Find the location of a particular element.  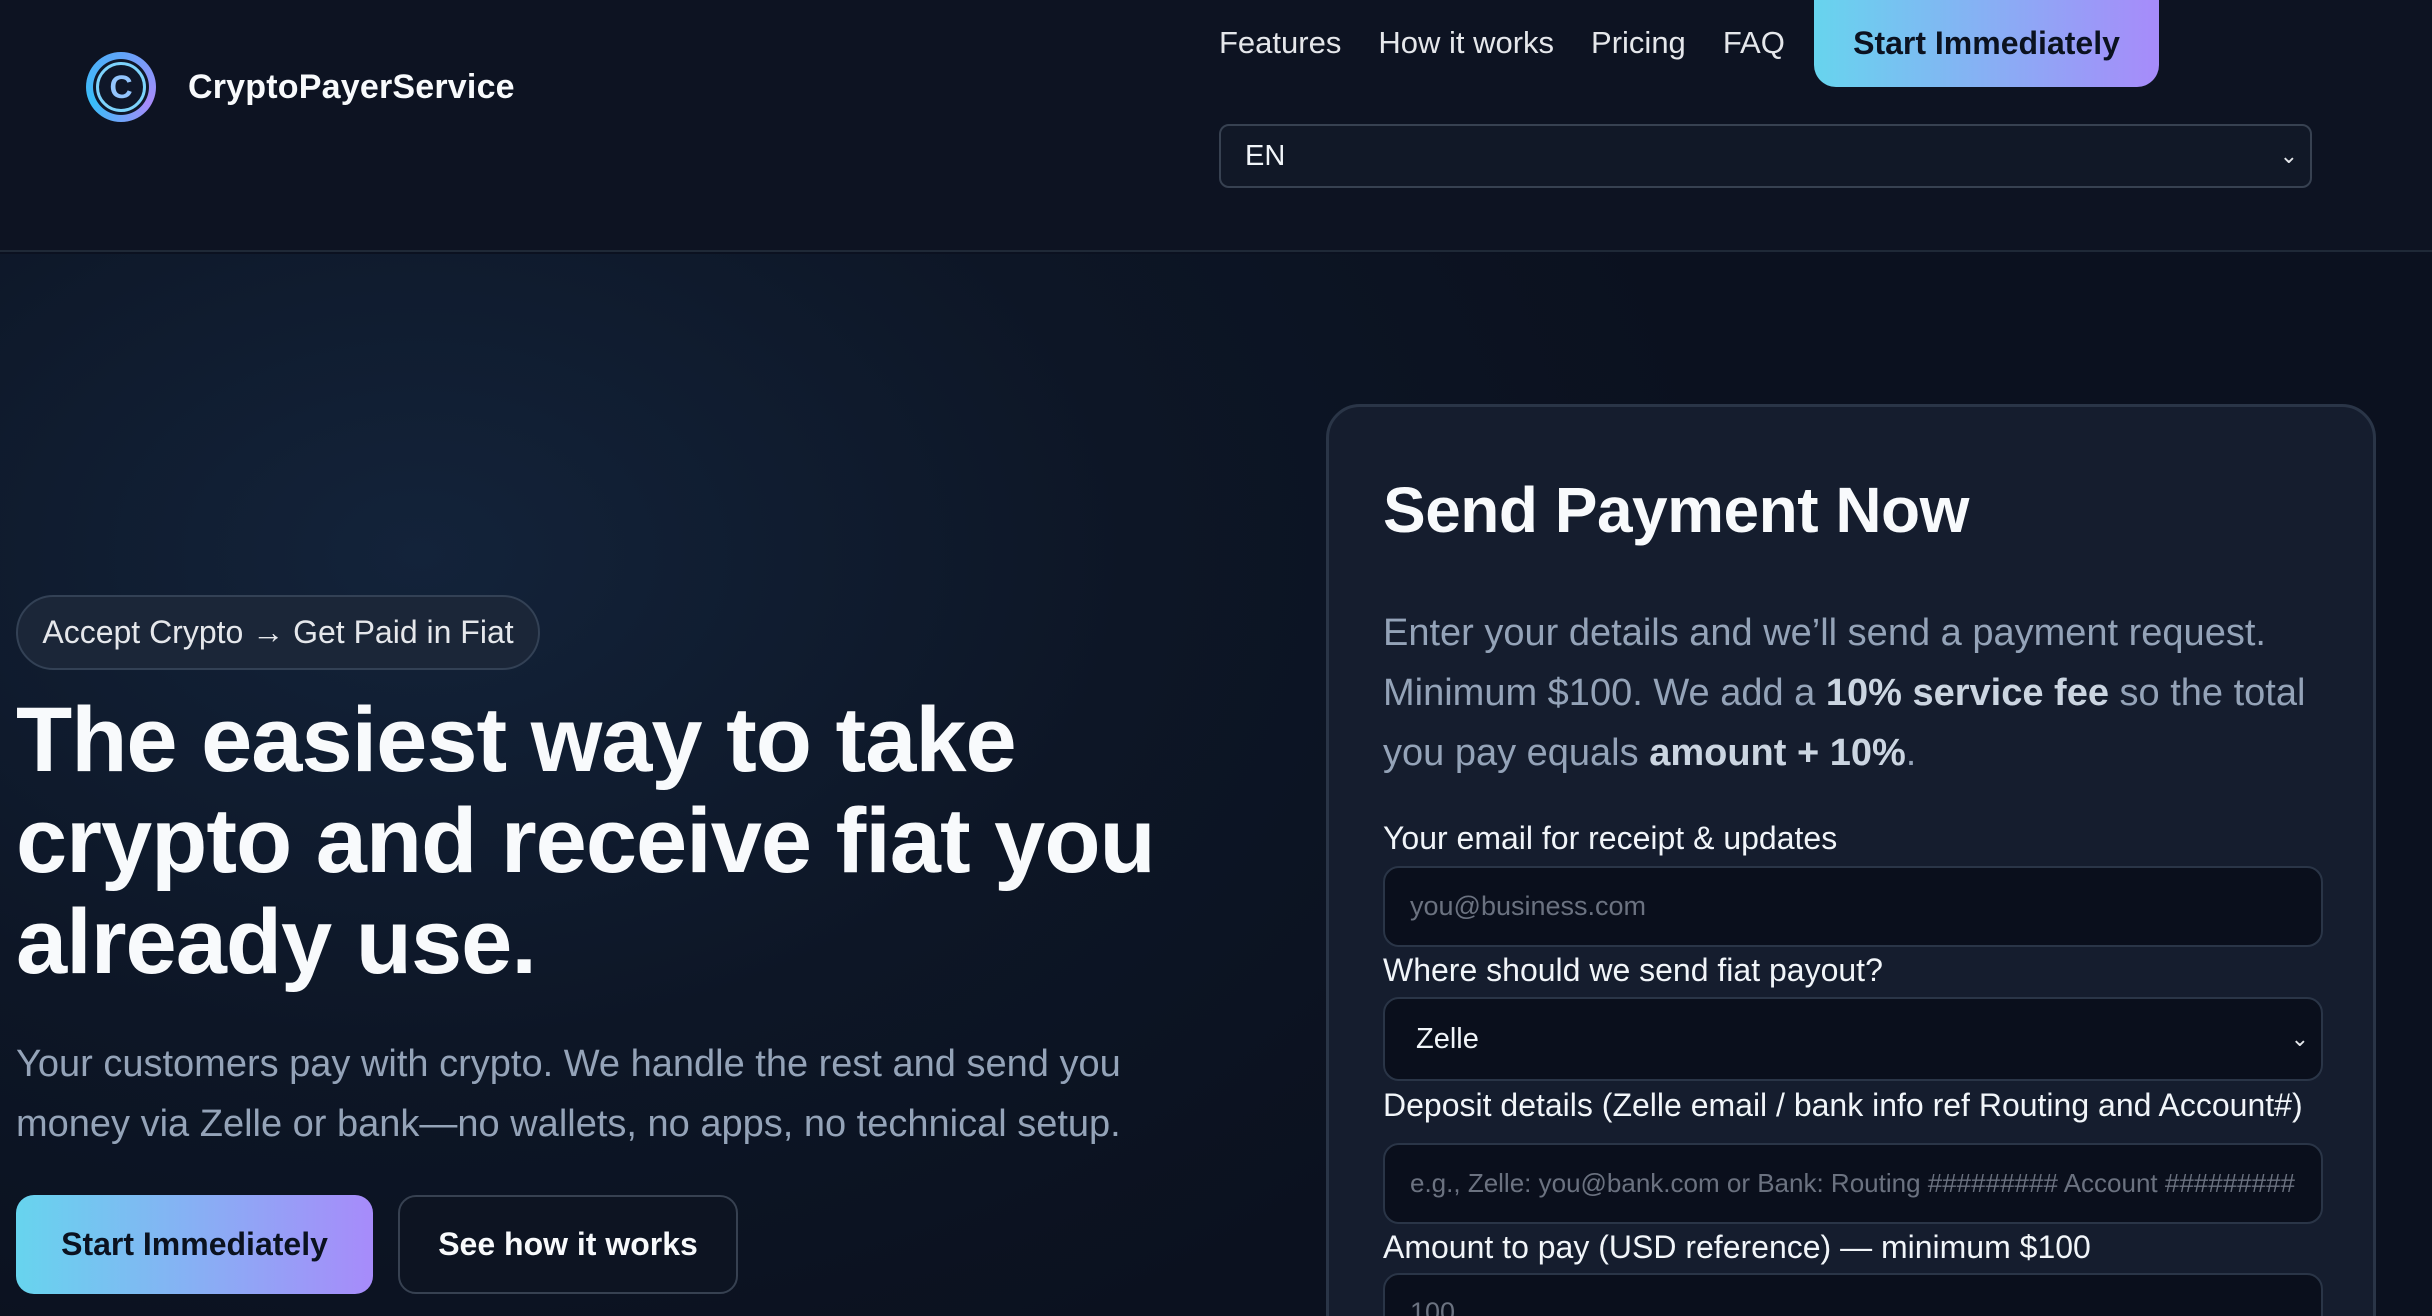

brand: C CryptoPayerService is located at coordinates (300, 87).